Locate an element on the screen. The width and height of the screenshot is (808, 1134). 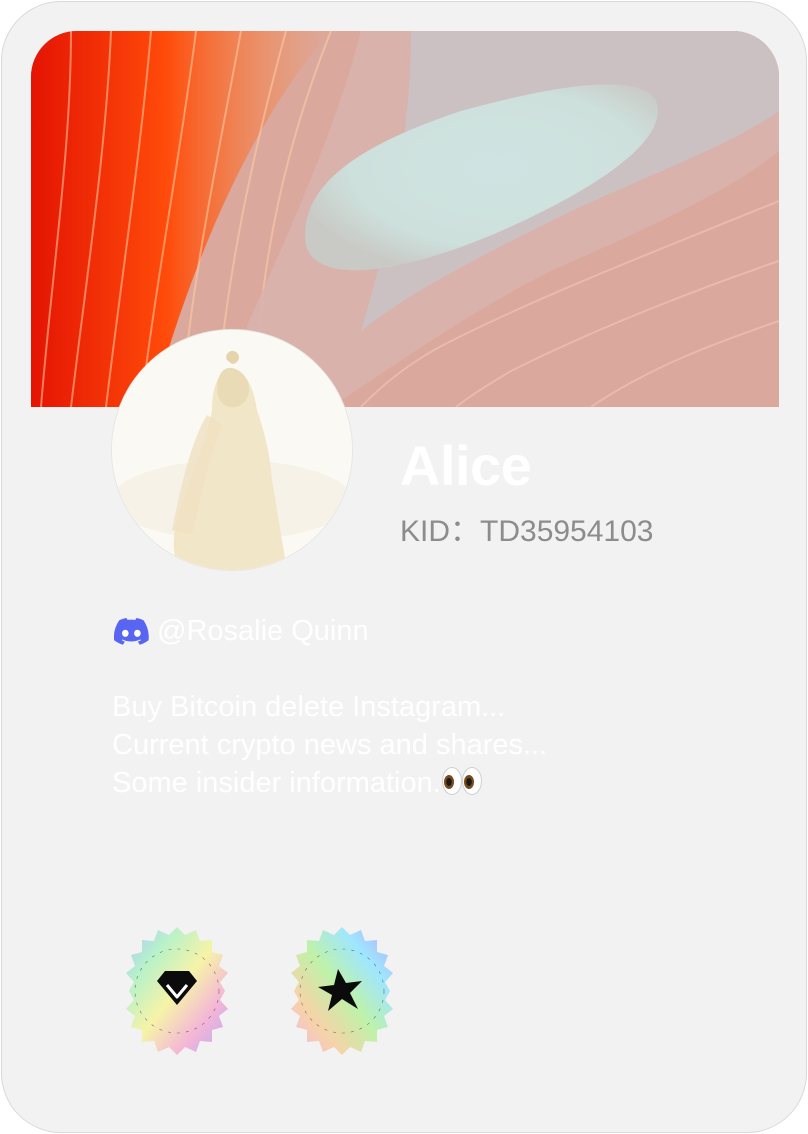
discord-icon is located at coordinates (131, 631).